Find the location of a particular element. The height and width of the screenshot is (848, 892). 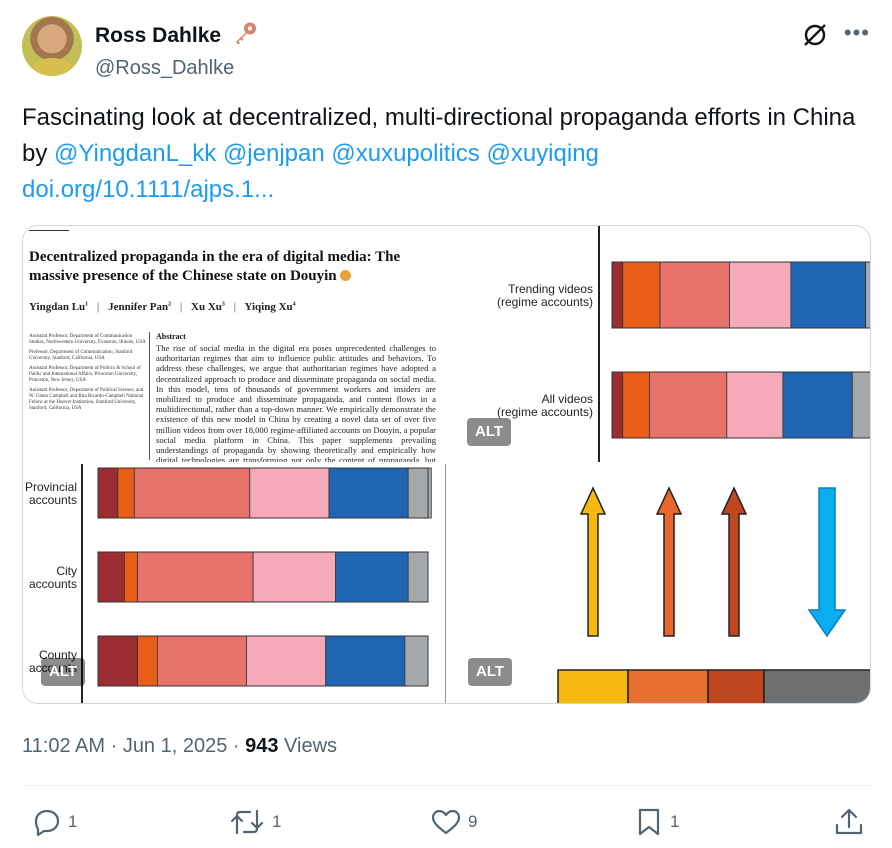

mention-link: @xuxupolitics is located at coordinates (405, 153).